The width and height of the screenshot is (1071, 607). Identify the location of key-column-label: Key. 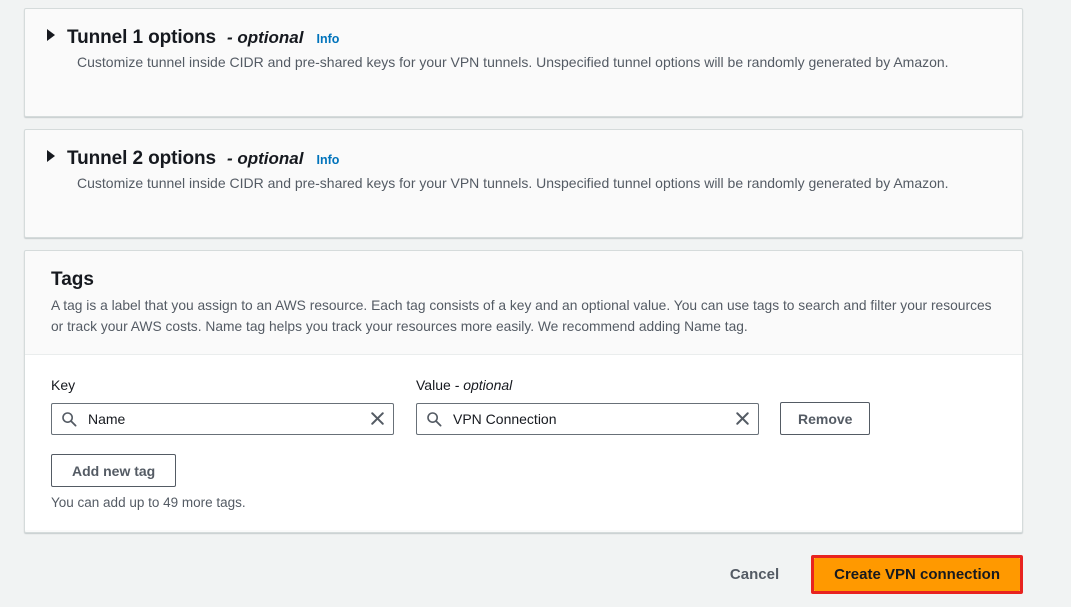
(63, 385).